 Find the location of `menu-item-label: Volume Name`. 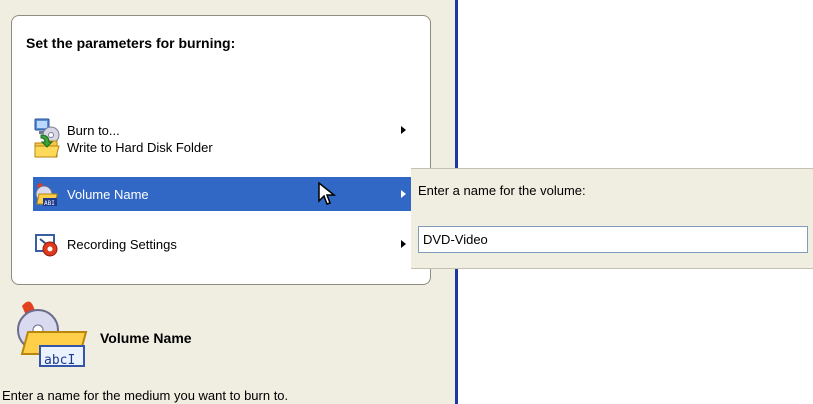

menu-item-label: Volume Name is located at coordinates (108, 194).